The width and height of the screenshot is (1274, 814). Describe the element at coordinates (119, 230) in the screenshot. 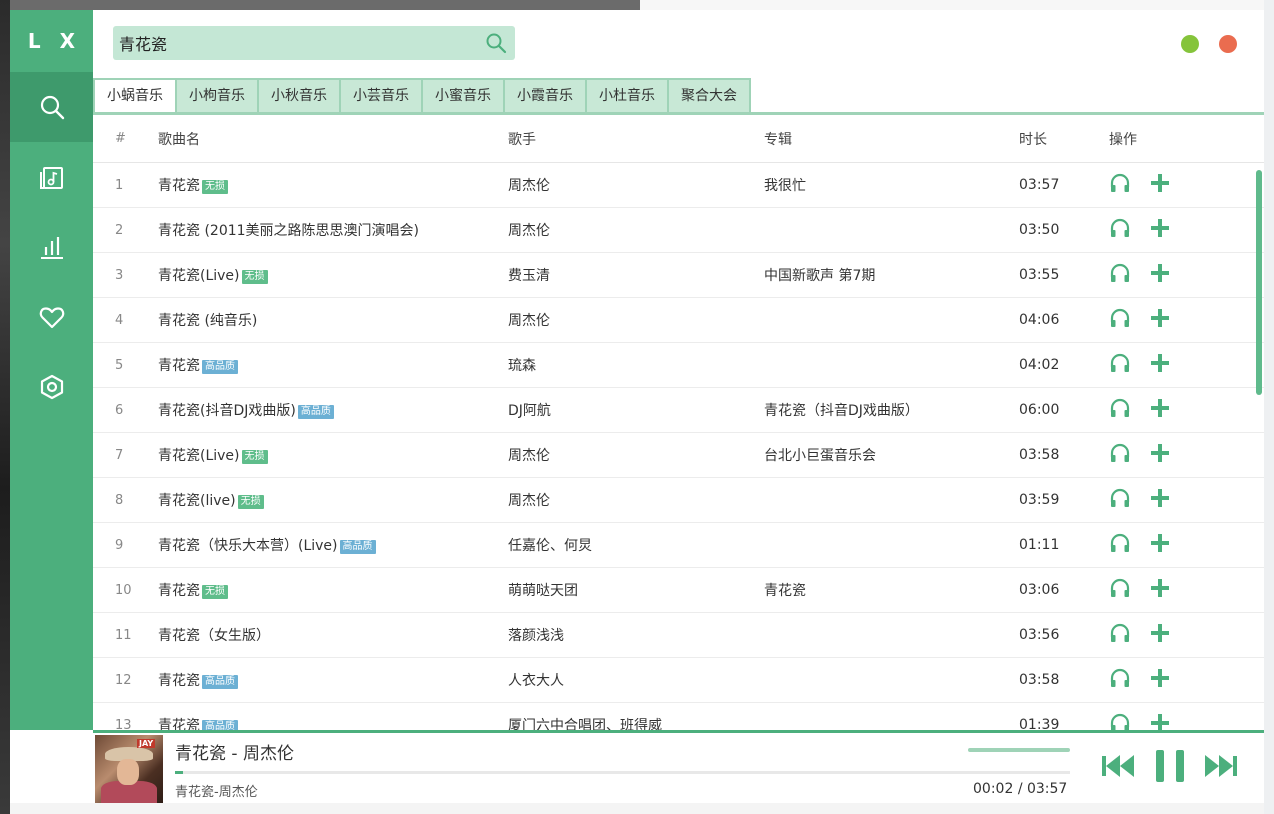

I see `row-number: 2` at that location.